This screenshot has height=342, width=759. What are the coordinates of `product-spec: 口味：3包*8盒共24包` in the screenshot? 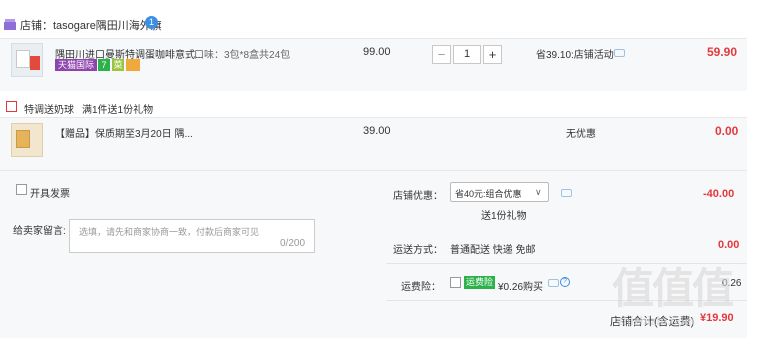 It's located at (242, 55).